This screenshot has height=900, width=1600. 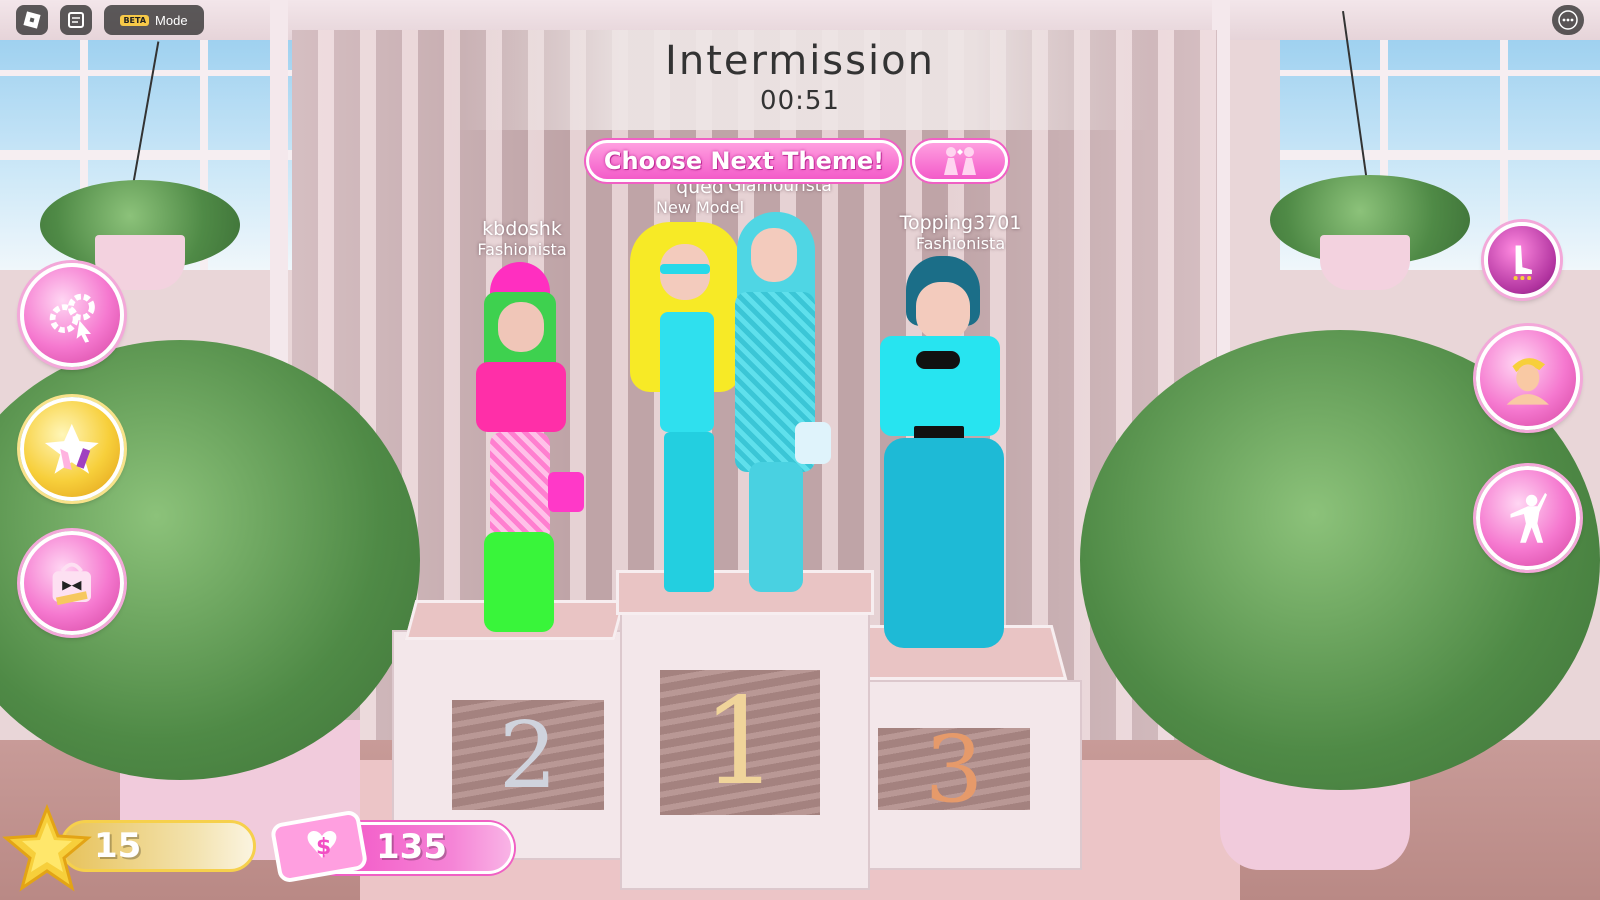 I want to click on nametag-kbdoshk: kbdoshk Fashionista, so click(x=522, y=238).